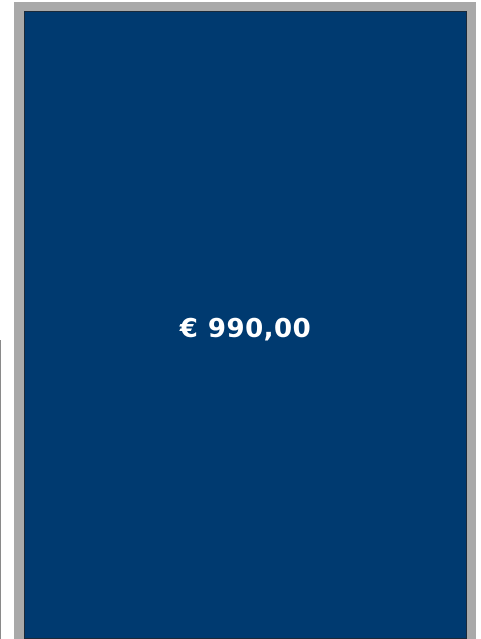 This screenshot has width=481, height=639. Describe the element at coordinates (245, 329) in the screenshot. I see `price-label: € 990,00` at that location.